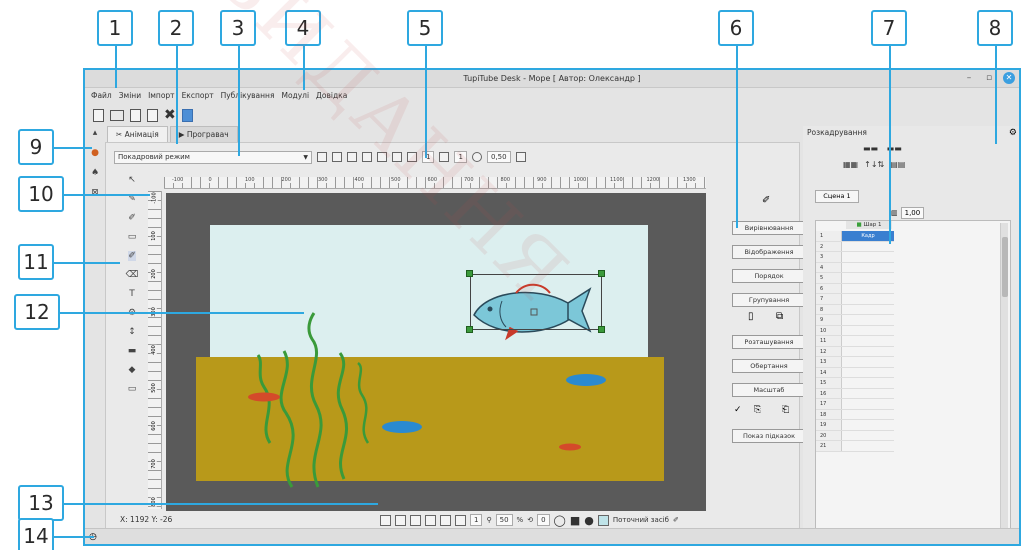 The height and width of the screenshot is (550, 1025). I want to click on ungroup-icon: ⧉, so click(779, 316).